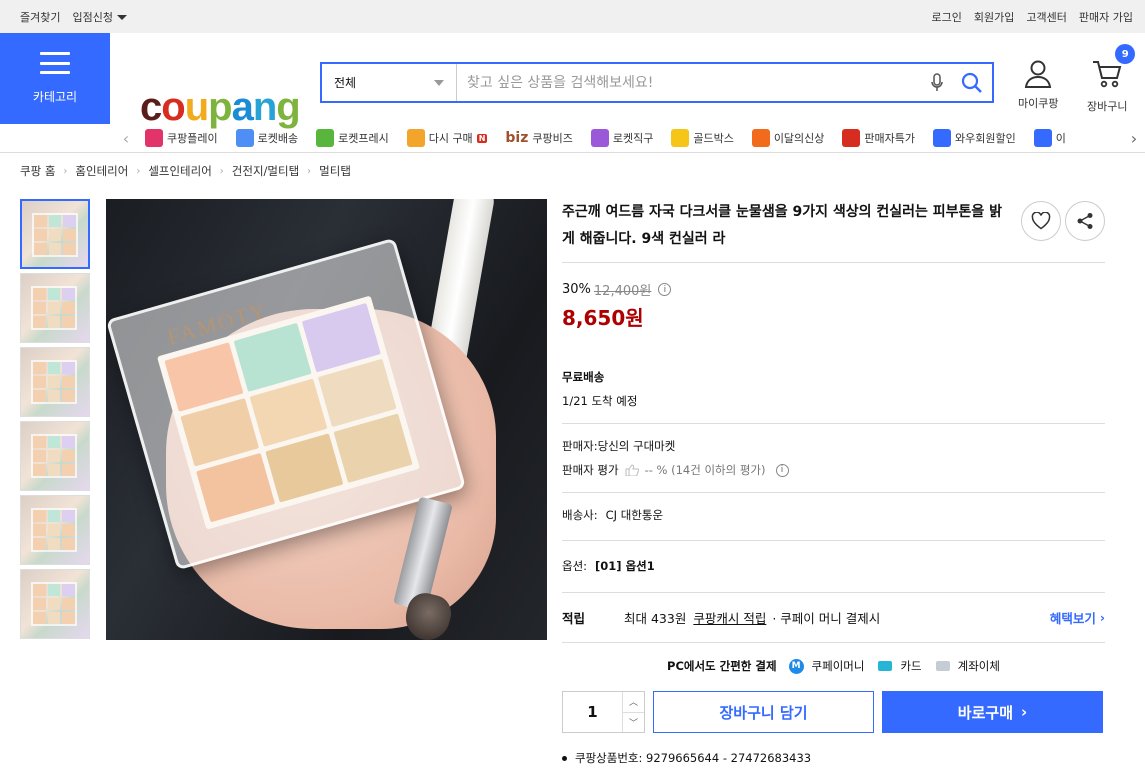  What do you see at coordinates (632, 470) in the screenshot?
I see `thumbs-up-icon` at bounding box center [632, 470].